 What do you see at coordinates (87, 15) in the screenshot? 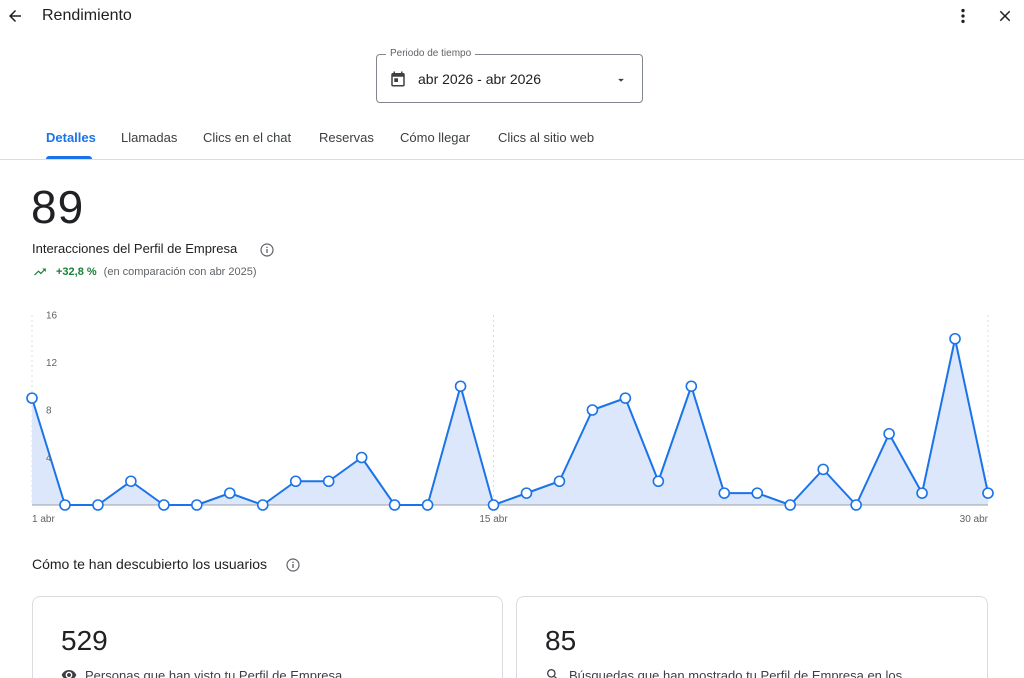
I see `page-title: Rendimiento` at bounding box center [87, 15].